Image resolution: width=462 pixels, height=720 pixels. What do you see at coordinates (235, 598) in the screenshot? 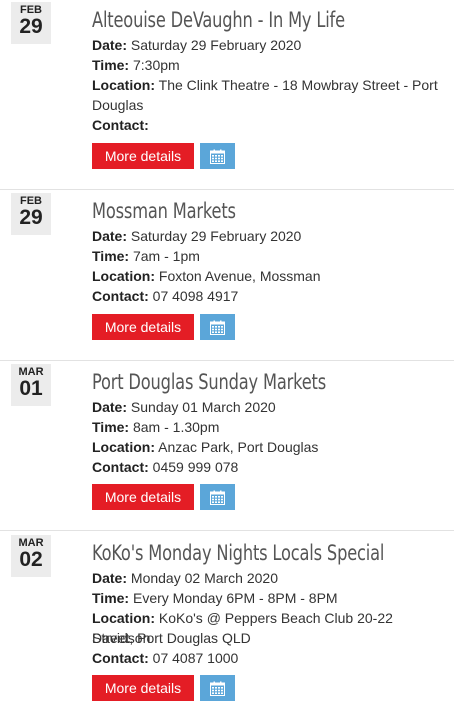
I see `time-value: Every Monday 6PM - 8PM - 8PM` at bounding box center [235, 598].